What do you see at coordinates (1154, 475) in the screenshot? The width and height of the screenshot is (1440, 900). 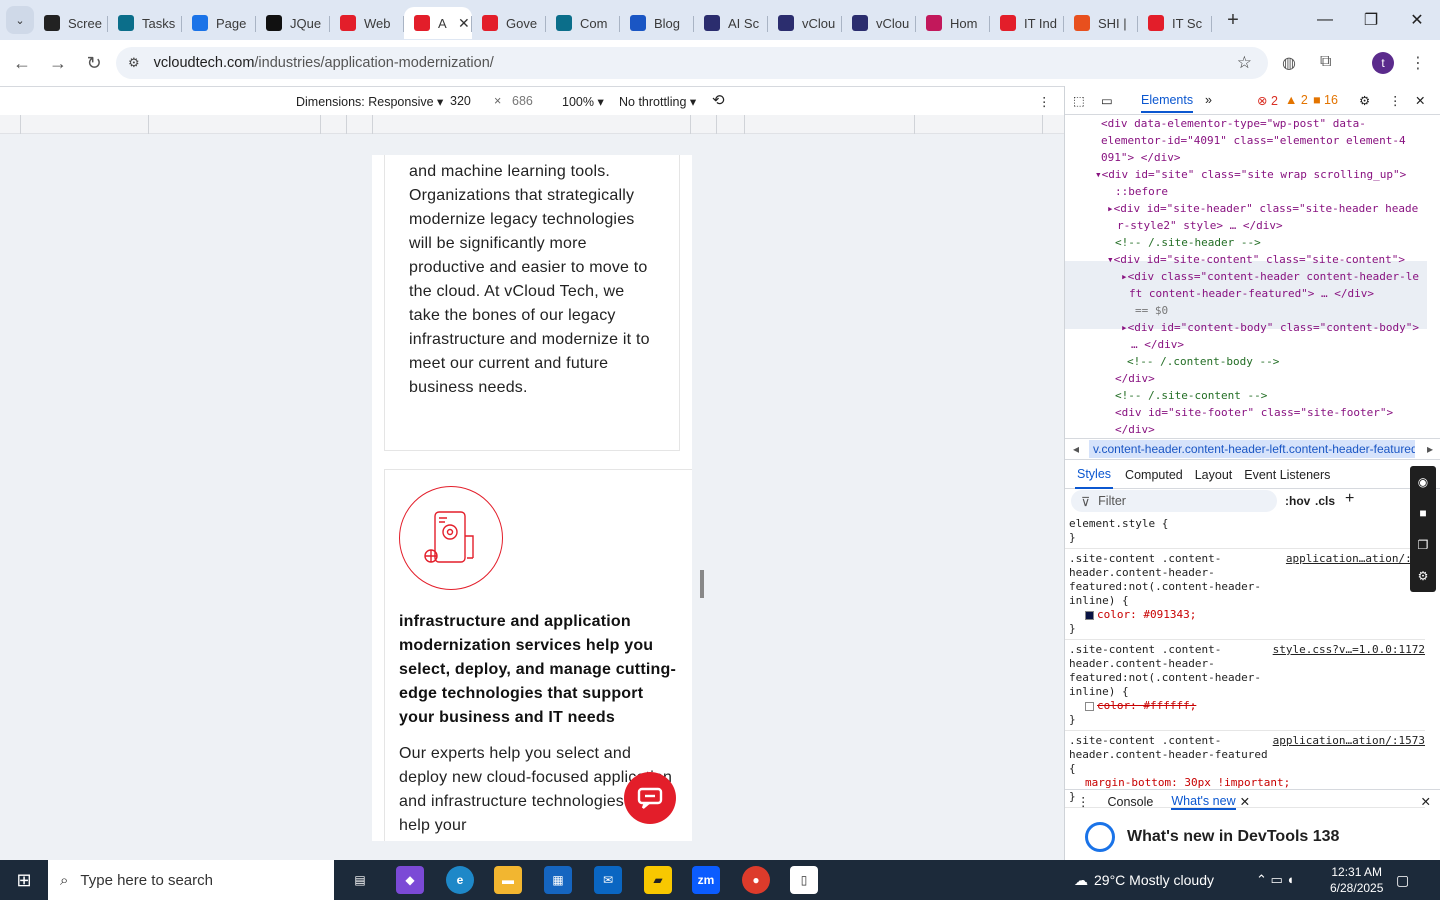 I see `styles-subtab: Computed` at bounding box center [1154, 475].